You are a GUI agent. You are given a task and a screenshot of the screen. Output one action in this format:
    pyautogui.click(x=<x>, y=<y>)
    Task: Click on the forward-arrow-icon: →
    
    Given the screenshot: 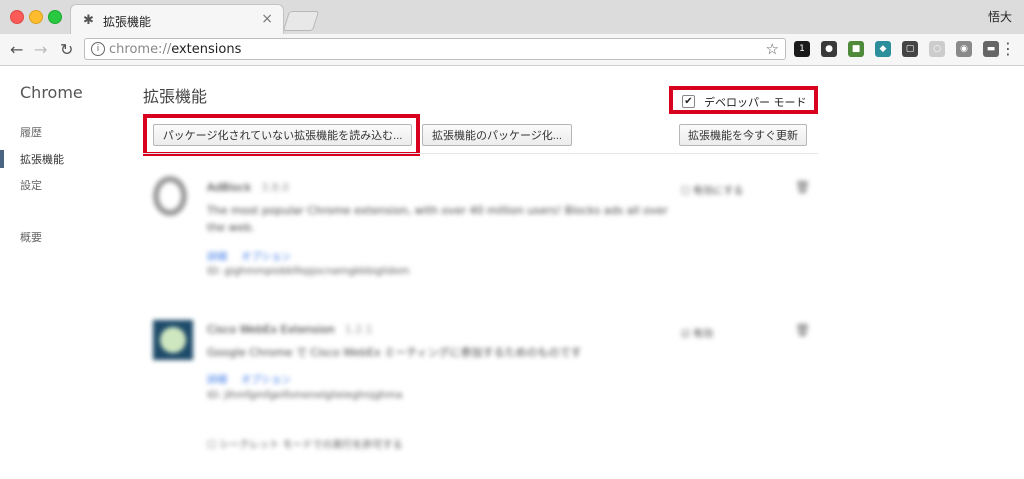 What is the action you would take?
    pyautogui.click(x=40, y=49)
    